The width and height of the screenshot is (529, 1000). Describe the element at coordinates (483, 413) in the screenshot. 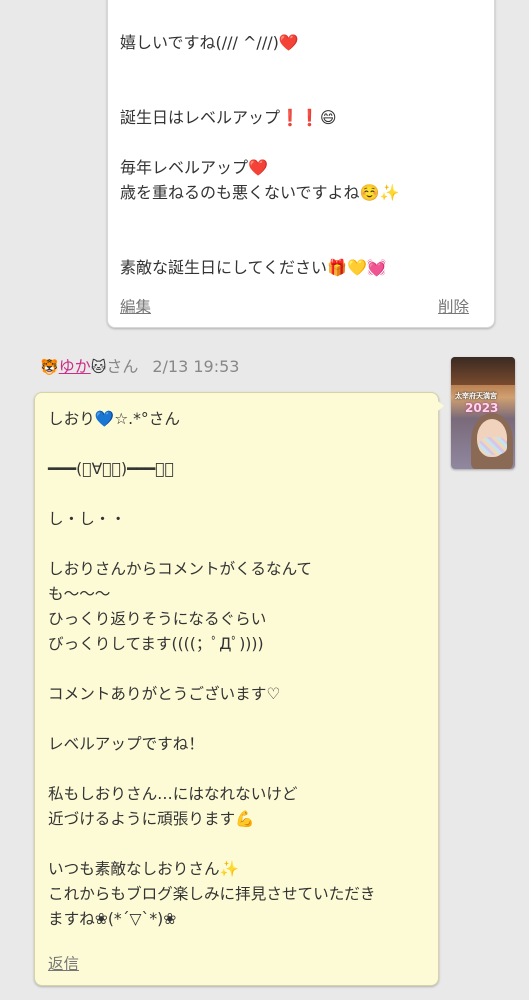

I see `commenter-avatar: 太宰府天満宮 2023` at that location.